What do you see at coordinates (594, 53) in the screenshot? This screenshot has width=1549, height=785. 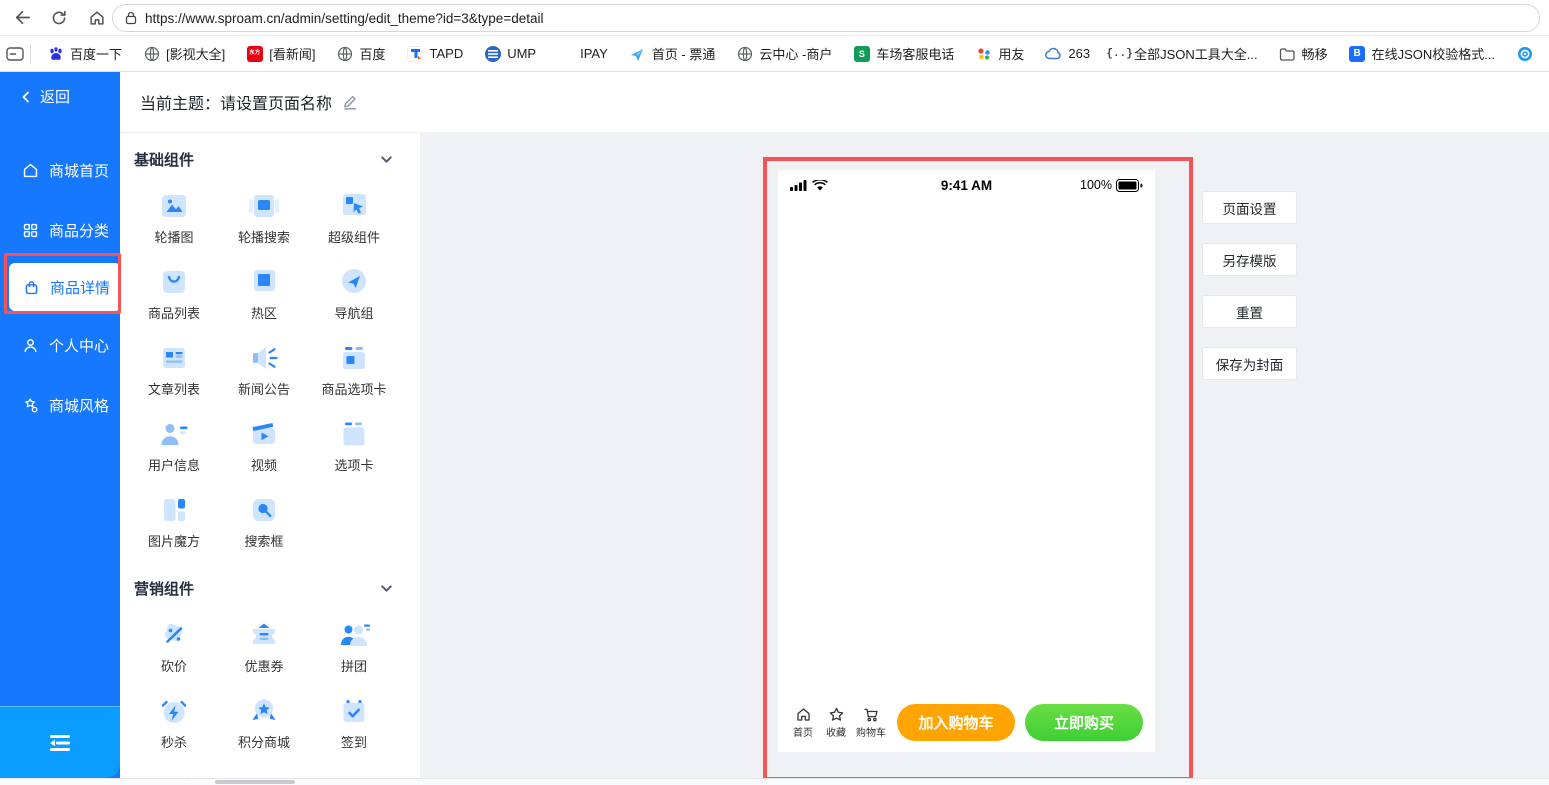 I see `bookmark-label: IPAY` at bounding box center [594, 53].